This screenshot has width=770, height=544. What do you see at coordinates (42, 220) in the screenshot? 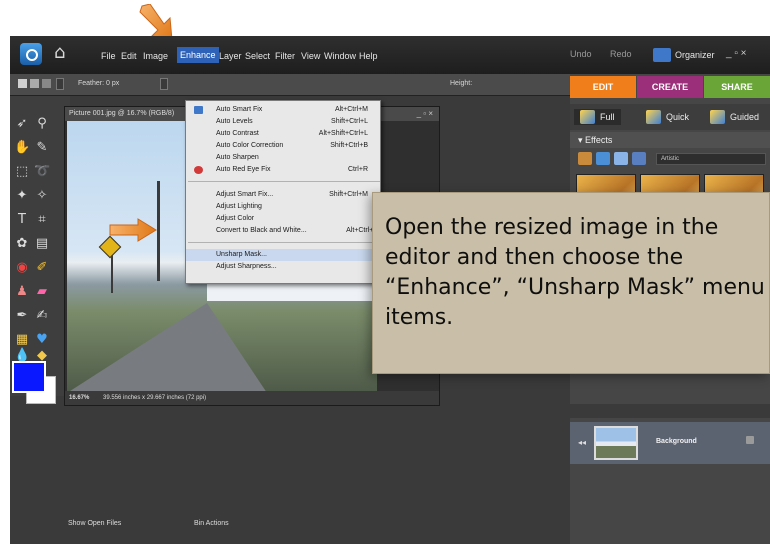
I see `crop-tool-icon: ⌗` at bounding box center [42, 220].